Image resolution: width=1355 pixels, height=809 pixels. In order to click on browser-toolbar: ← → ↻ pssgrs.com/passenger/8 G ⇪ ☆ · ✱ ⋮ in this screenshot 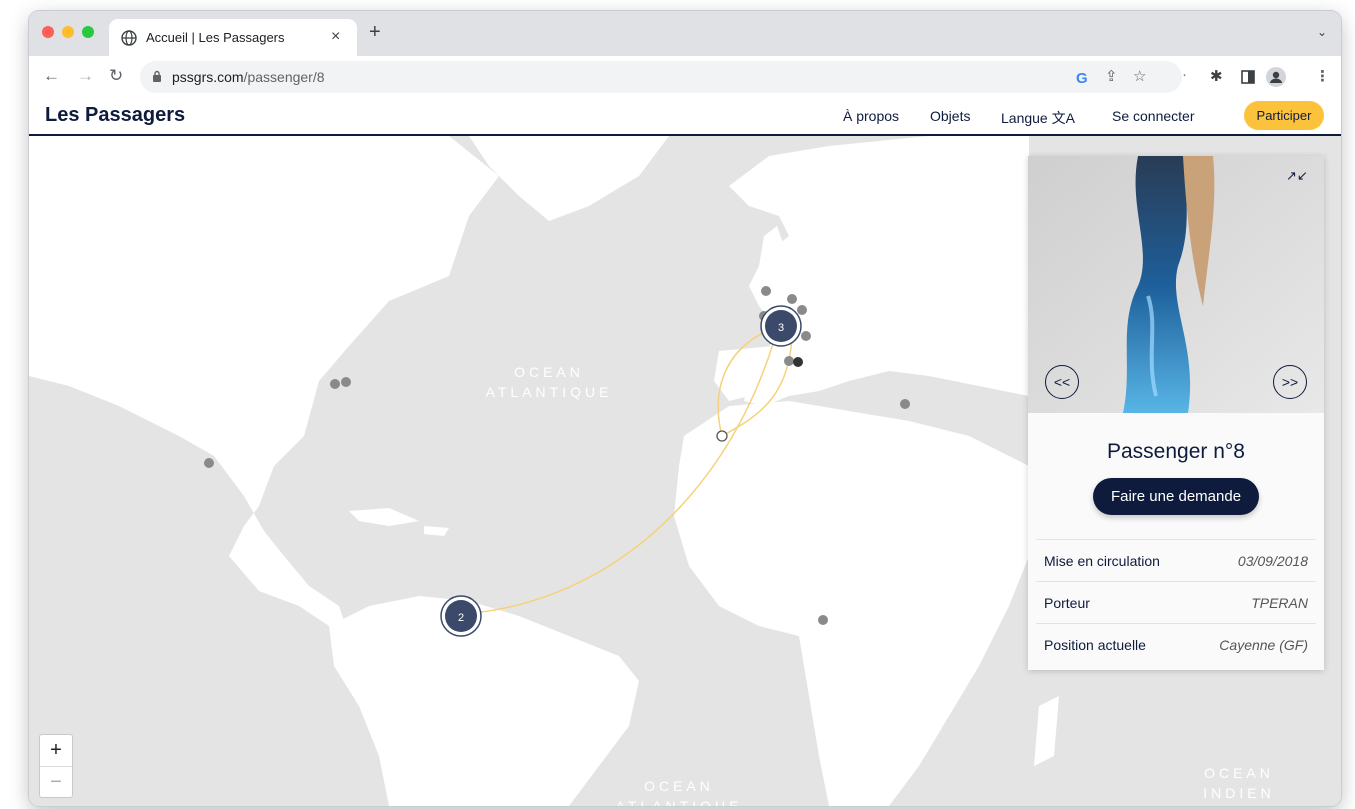, I will do `click(685, 77)`.